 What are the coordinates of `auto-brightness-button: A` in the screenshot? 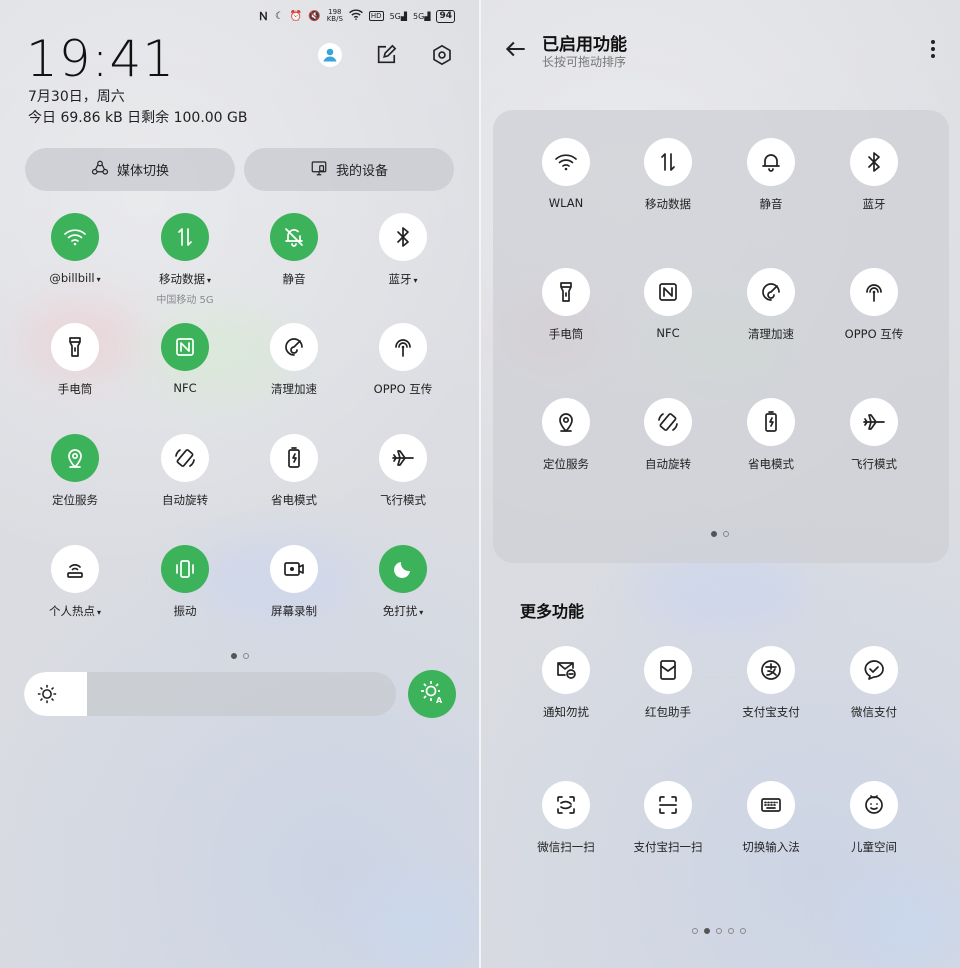 It's located at (432, 694).